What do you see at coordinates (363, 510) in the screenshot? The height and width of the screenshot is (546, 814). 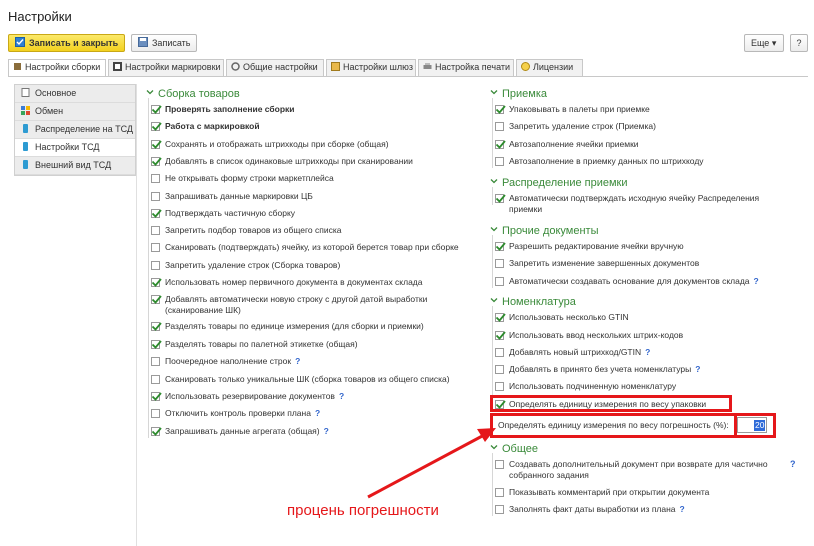 I see `annotation-text: процень погрешности` at bounding box center [363, 510].